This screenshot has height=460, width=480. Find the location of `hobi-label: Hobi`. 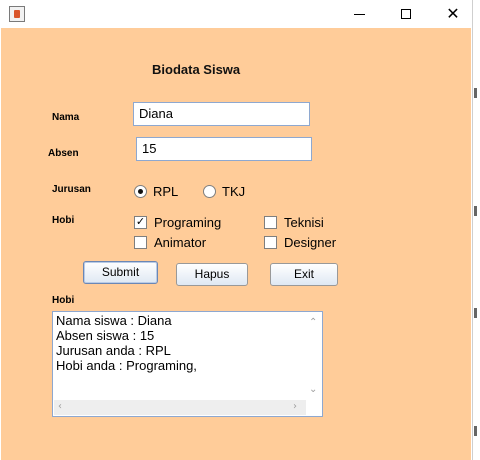

hobi-label: Hobi is located at coordinates (63, 220).